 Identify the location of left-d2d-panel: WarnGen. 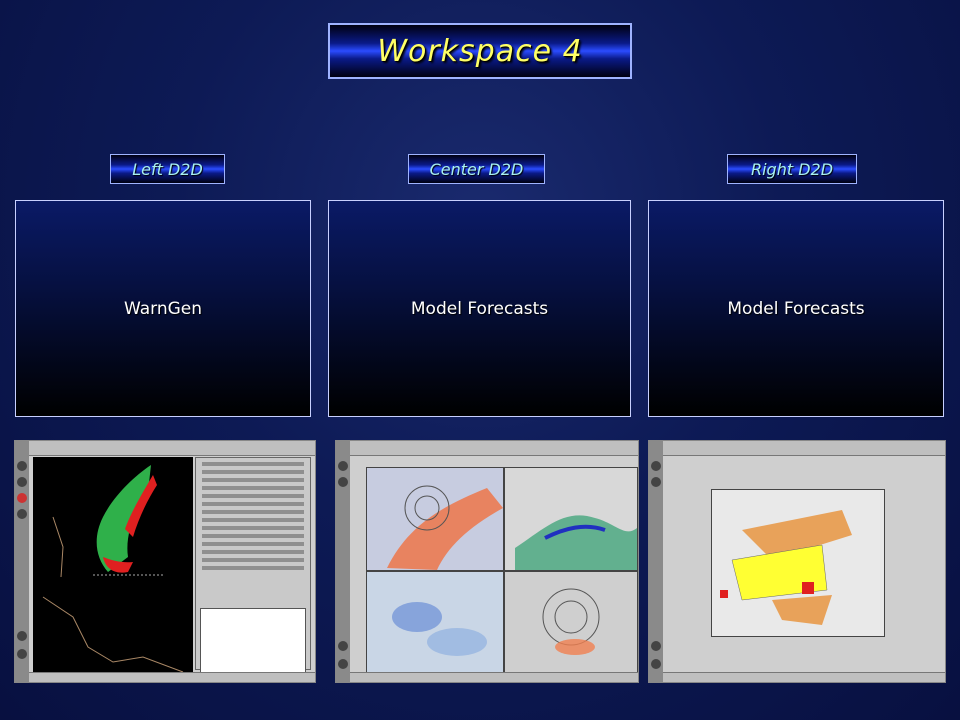
(163, 308).